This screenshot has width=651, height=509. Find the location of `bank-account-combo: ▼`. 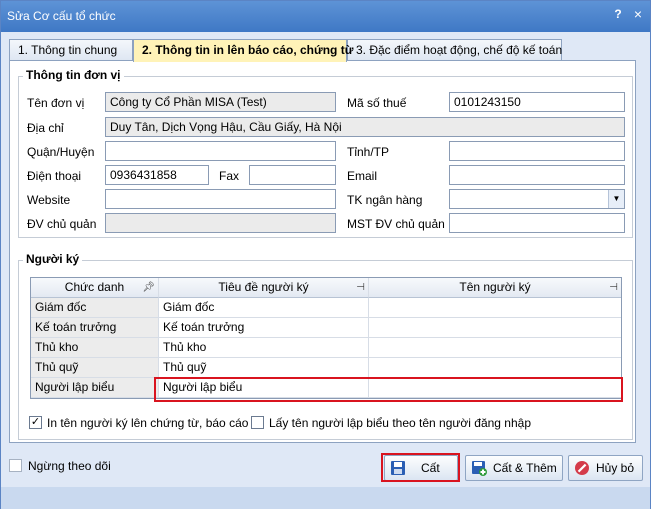

bank-account-combo: ▼ is located at coordinates (537, 199).